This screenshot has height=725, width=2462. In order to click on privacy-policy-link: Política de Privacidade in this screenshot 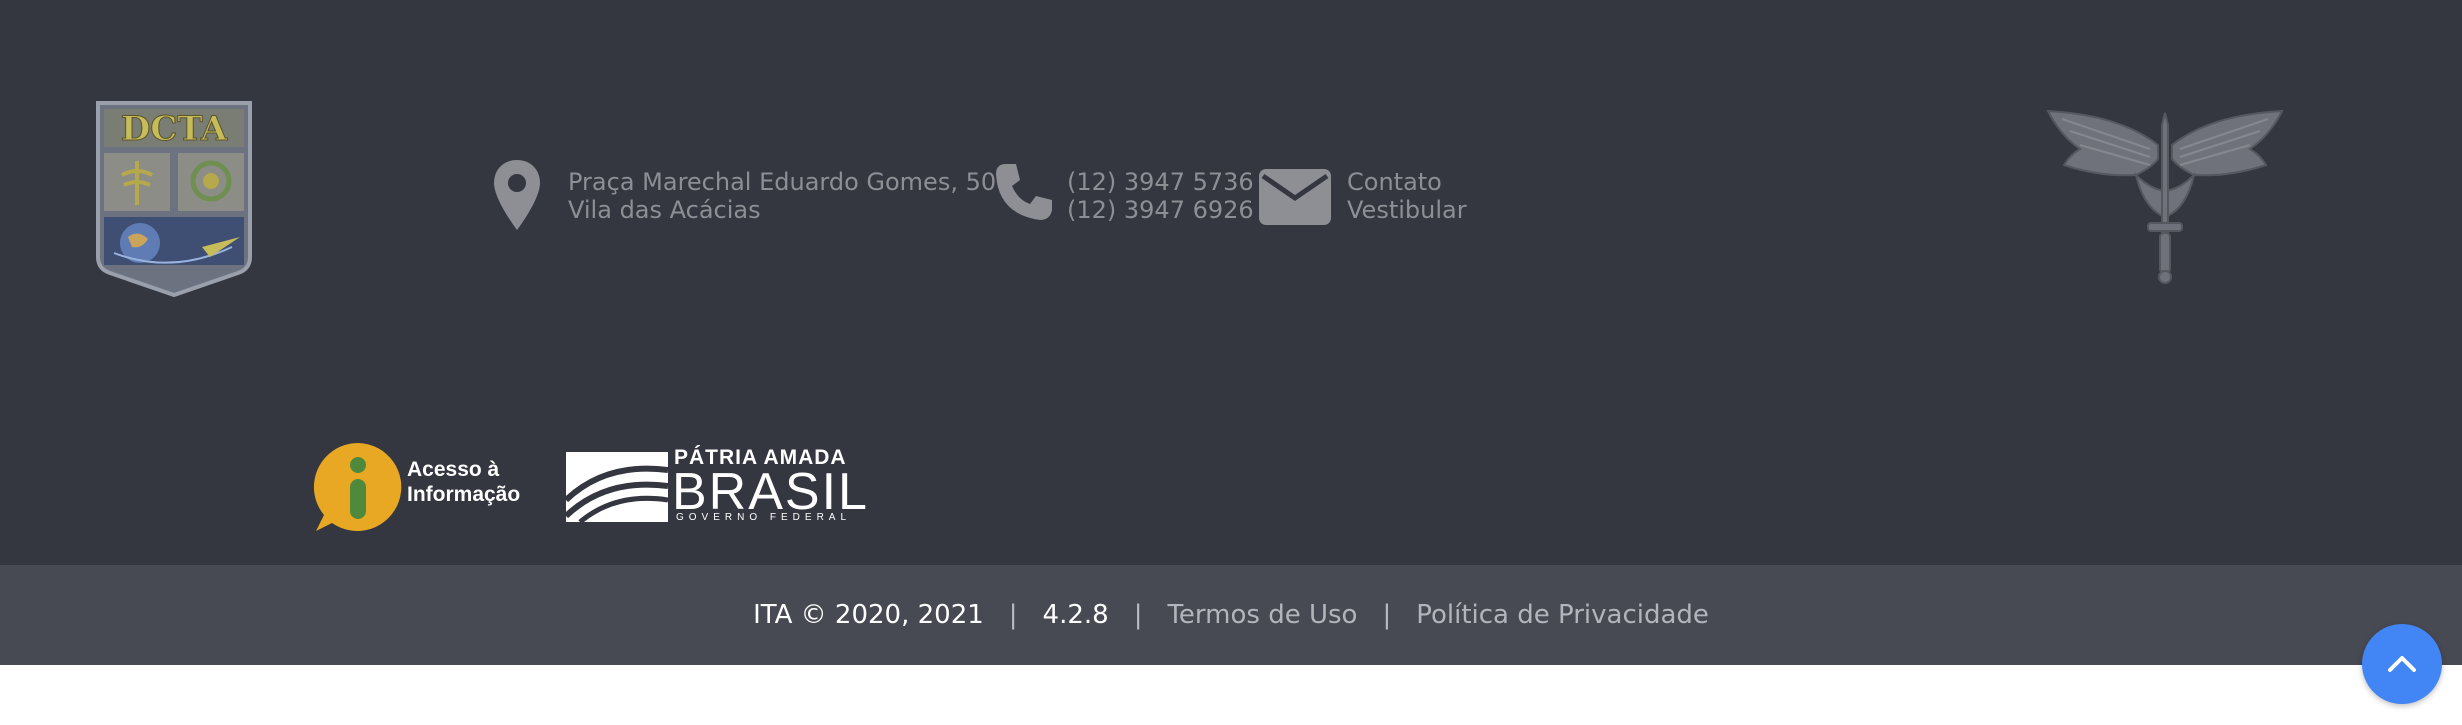, I will do `click(1562, 615)`.